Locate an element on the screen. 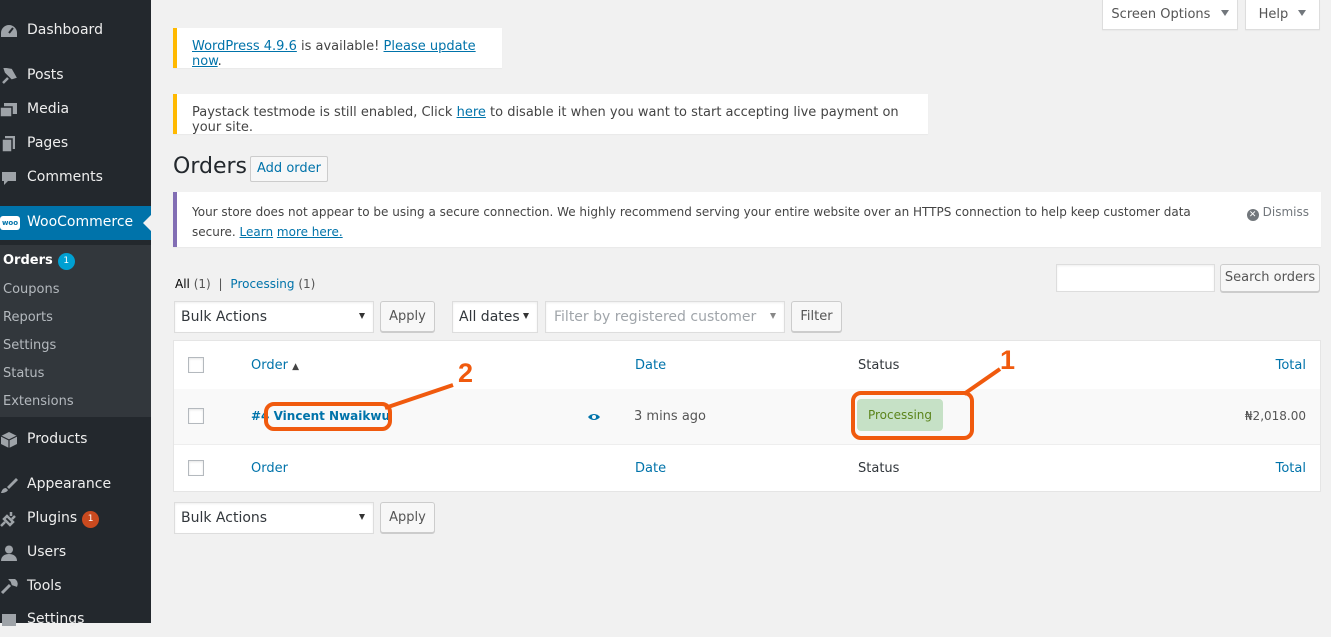 This screenshot has width=1331, height=637. annotation-number-1: 1 is located at coordinates (1008, 360).